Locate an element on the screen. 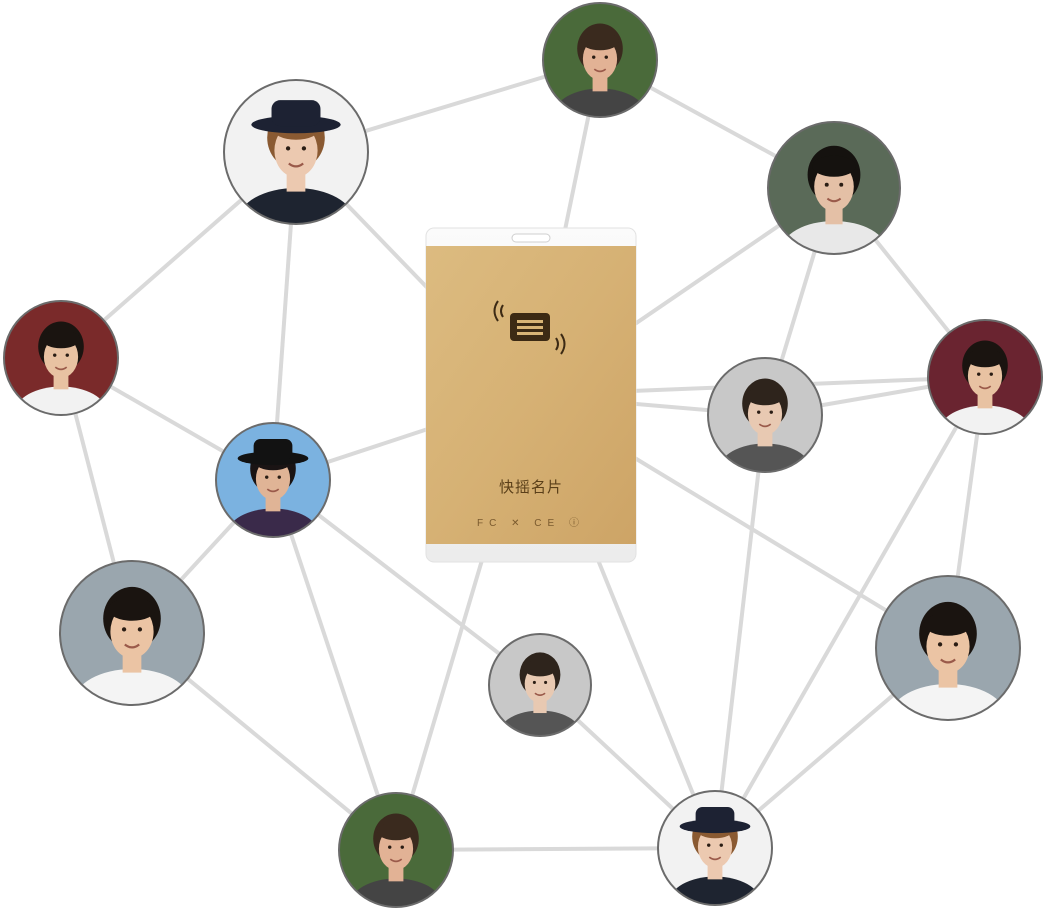 This screenshot has width=1045, height=910. person-node-woman-smiling-left is located at coordinates (132, 633).